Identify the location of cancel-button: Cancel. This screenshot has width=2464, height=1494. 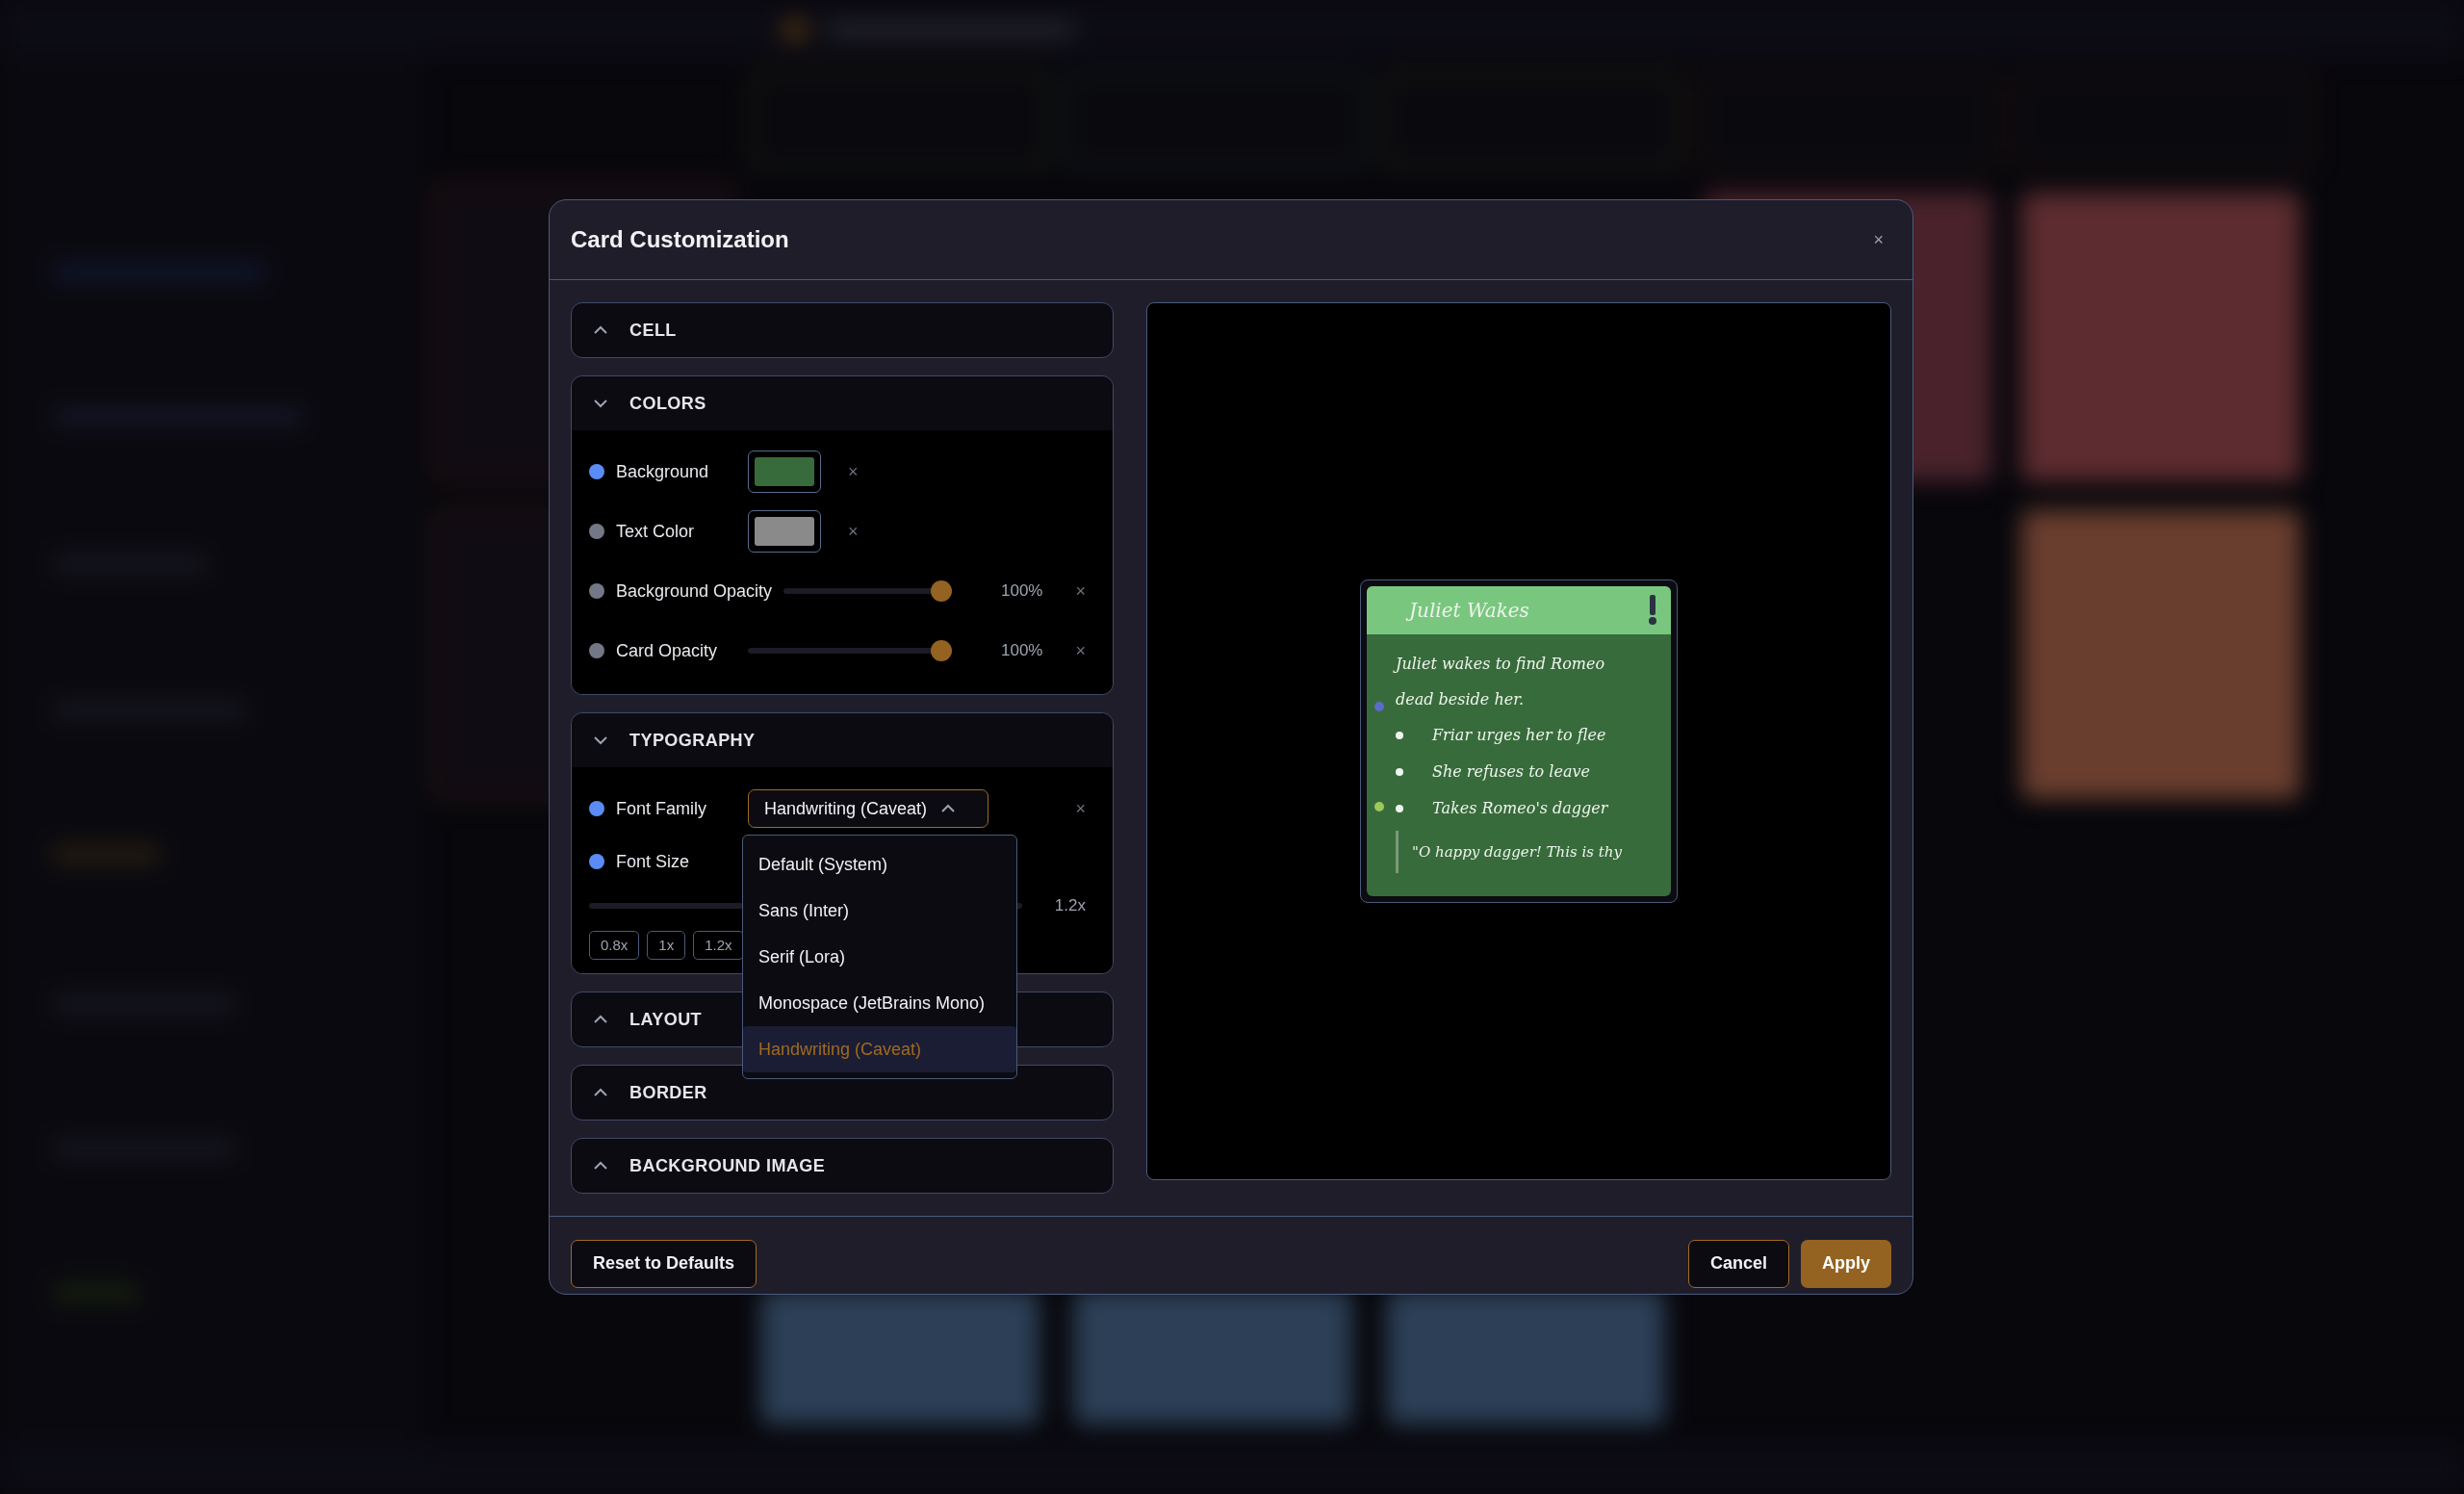
(1738, 1264).